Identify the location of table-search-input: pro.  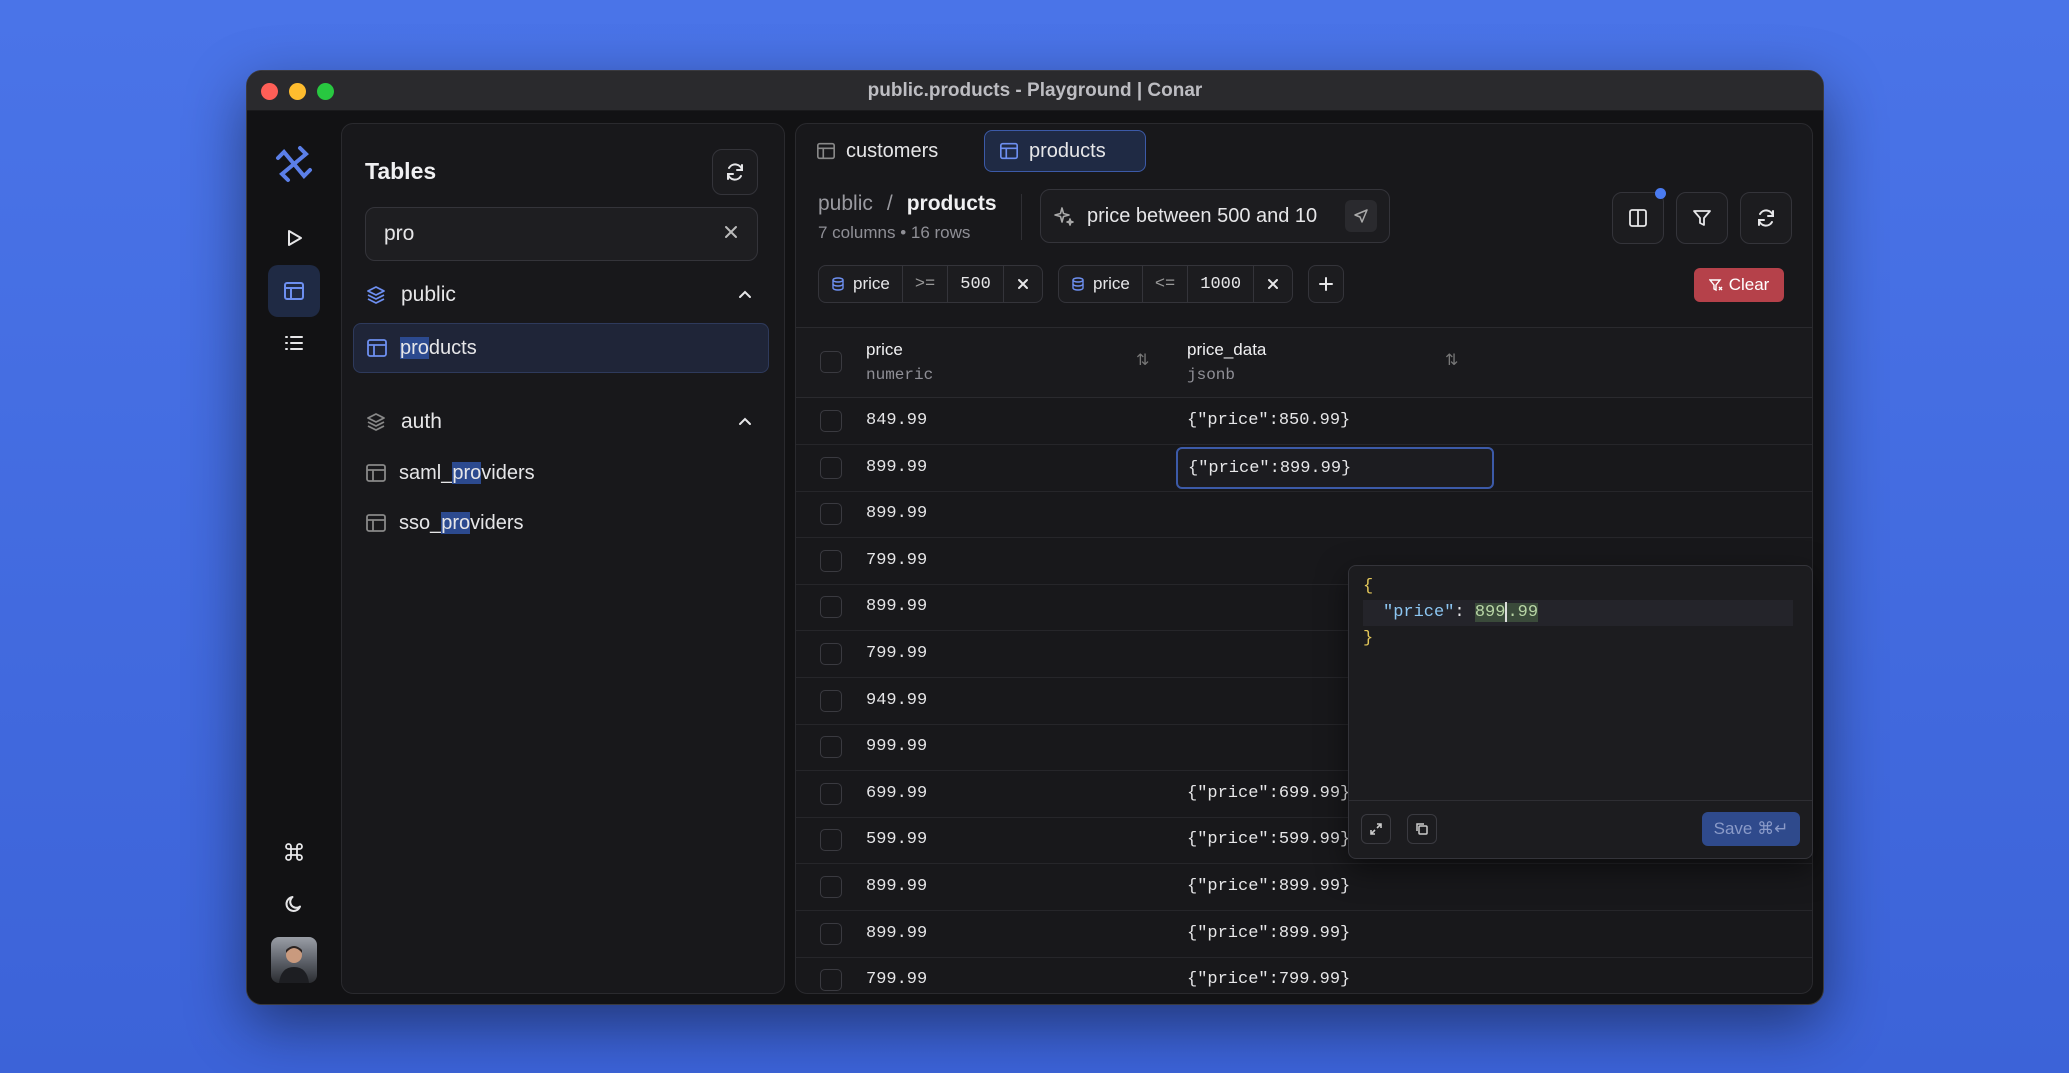
(561, 234).